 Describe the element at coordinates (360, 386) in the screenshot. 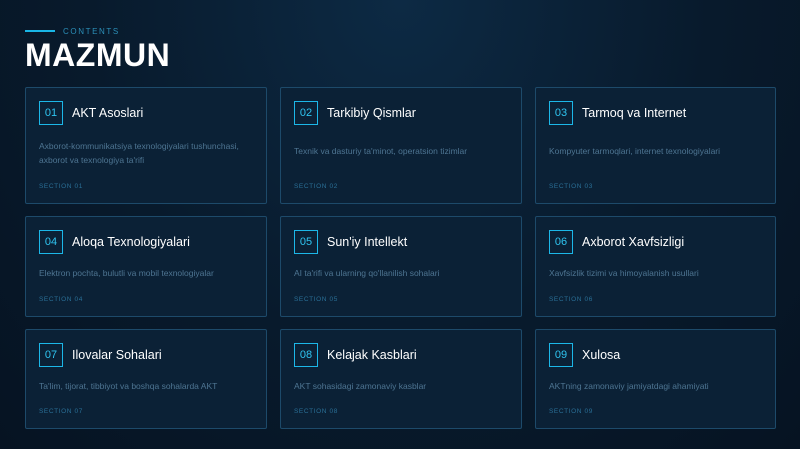

I see `card-description: AKT sohasidagi zamonaviy kasblar` at that location.